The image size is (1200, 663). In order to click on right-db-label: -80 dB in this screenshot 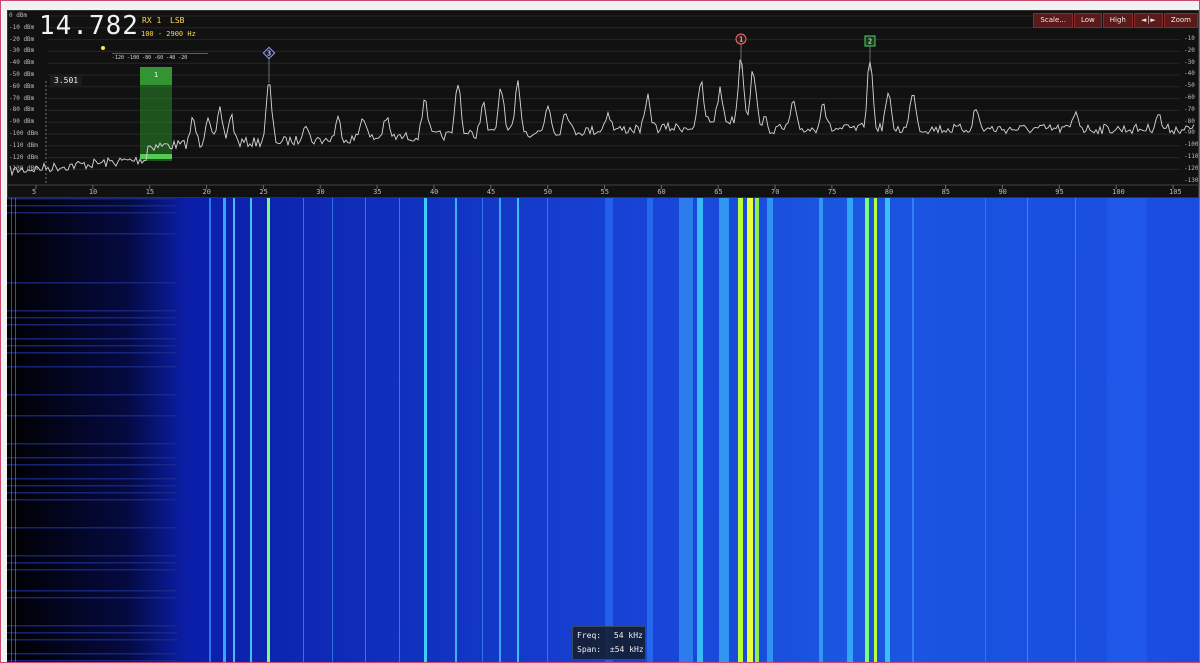, I will do `click(1191, 121)`.